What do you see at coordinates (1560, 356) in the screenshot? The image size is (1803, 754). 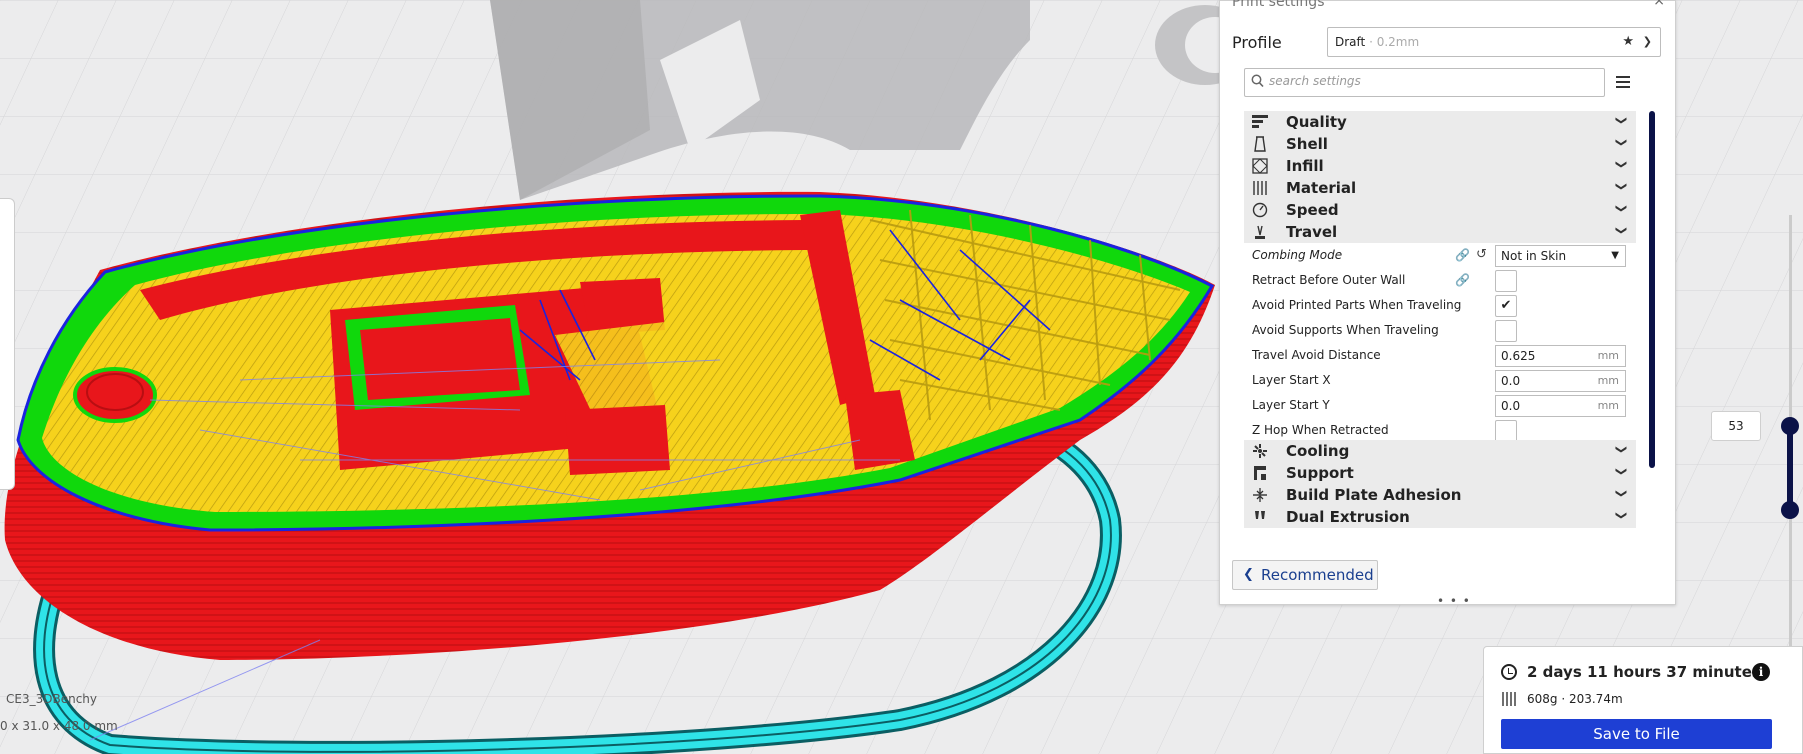 I see `setting-number-input: 0.625 mm` at bounding box center [1560, 356].